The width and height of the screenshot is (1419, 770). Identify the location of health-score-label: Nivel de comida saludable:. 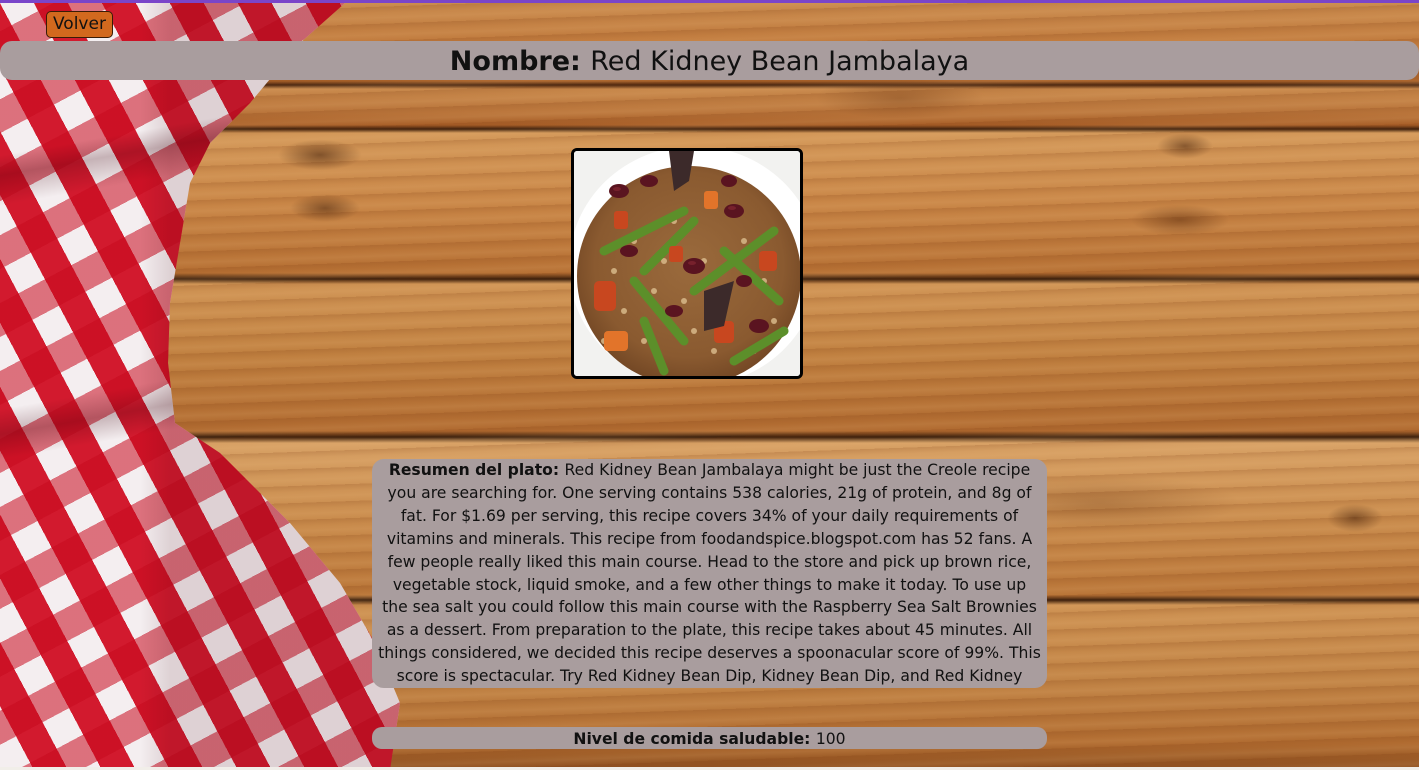
(694, 739).